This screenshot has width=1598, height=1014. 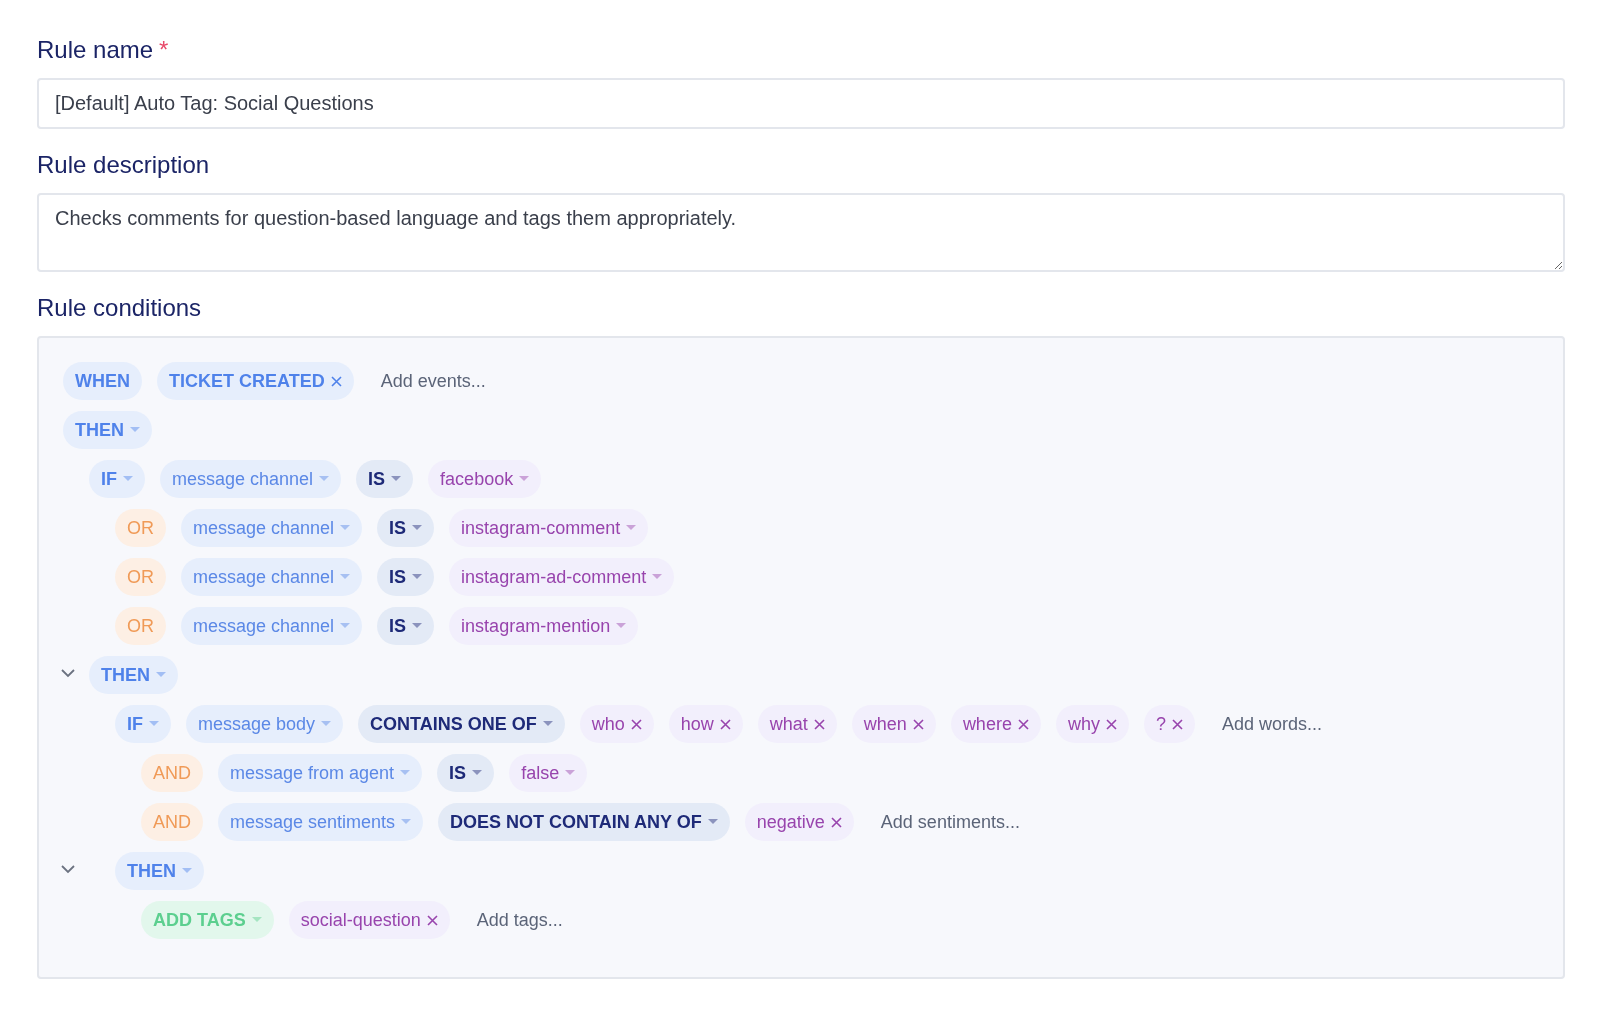 I want to click on operand-chip: message body, so click(x=265, y=724).